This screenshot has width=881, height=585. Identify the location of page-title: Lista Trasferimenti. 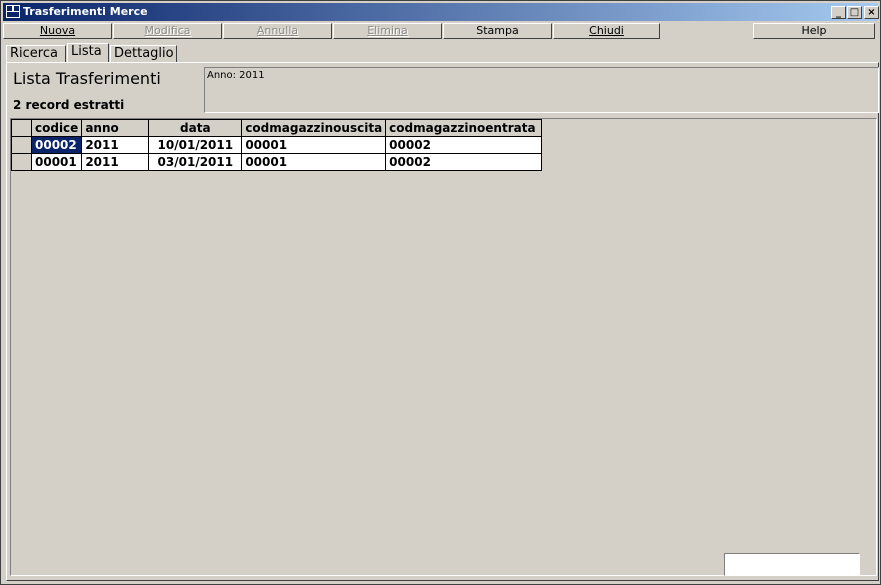
(87, 78).